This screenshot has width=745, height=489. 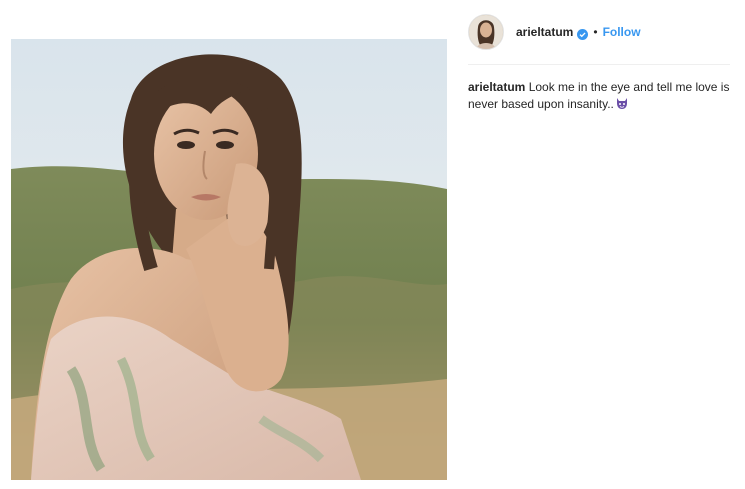 What do you see at coordinates (583, 33) in the screenshot?
I see `verified-badge-icon` at bounding box center [583, 33].